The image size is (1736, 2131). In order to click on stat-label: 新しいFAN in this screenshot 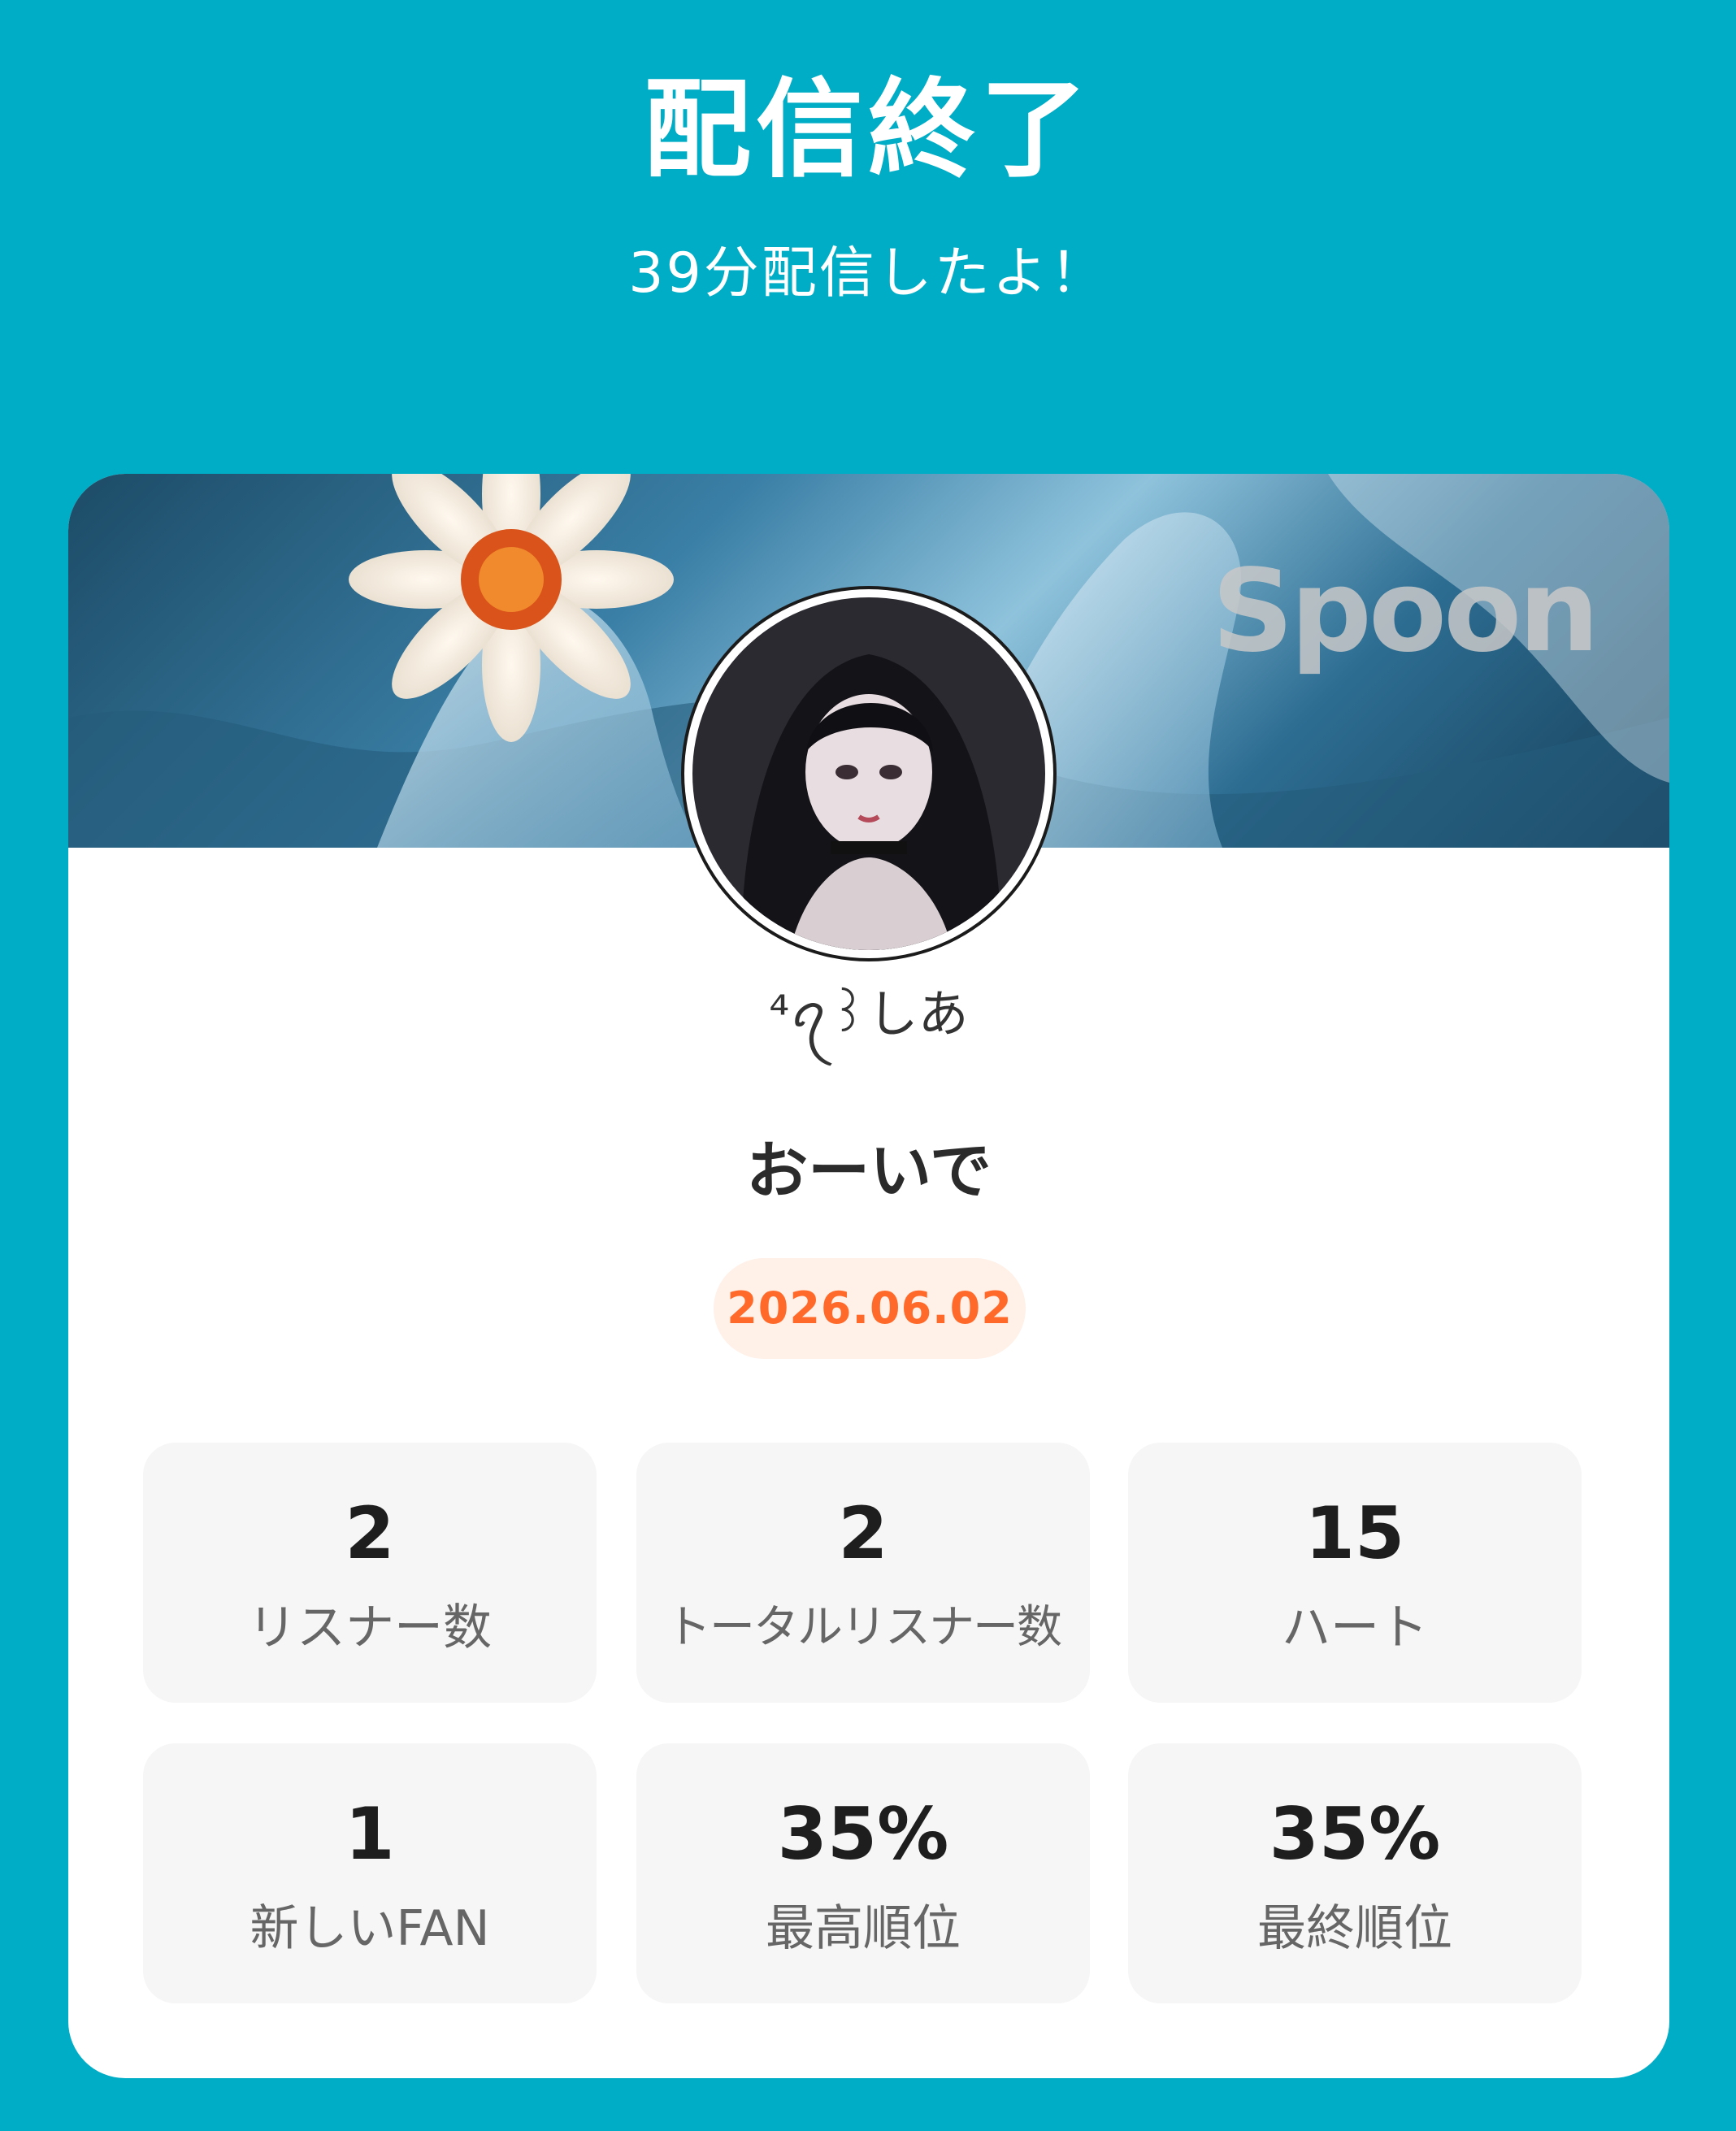, I will do `click(370, 1928)`.